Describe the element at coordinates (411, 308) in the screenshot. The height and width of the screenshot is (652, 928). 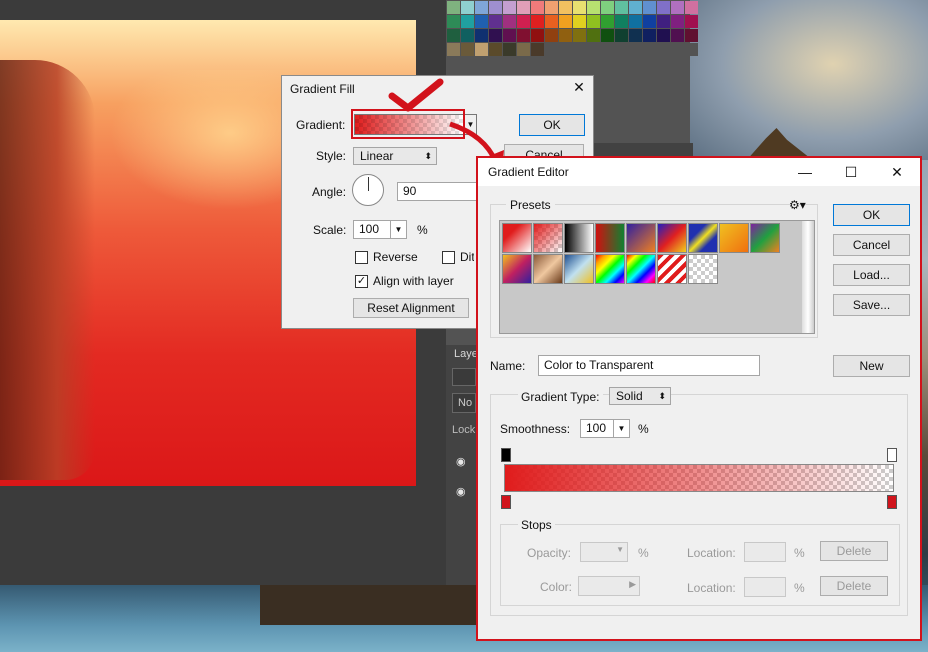
I see `reset-alignment-button: Reset Alignment` at that location.